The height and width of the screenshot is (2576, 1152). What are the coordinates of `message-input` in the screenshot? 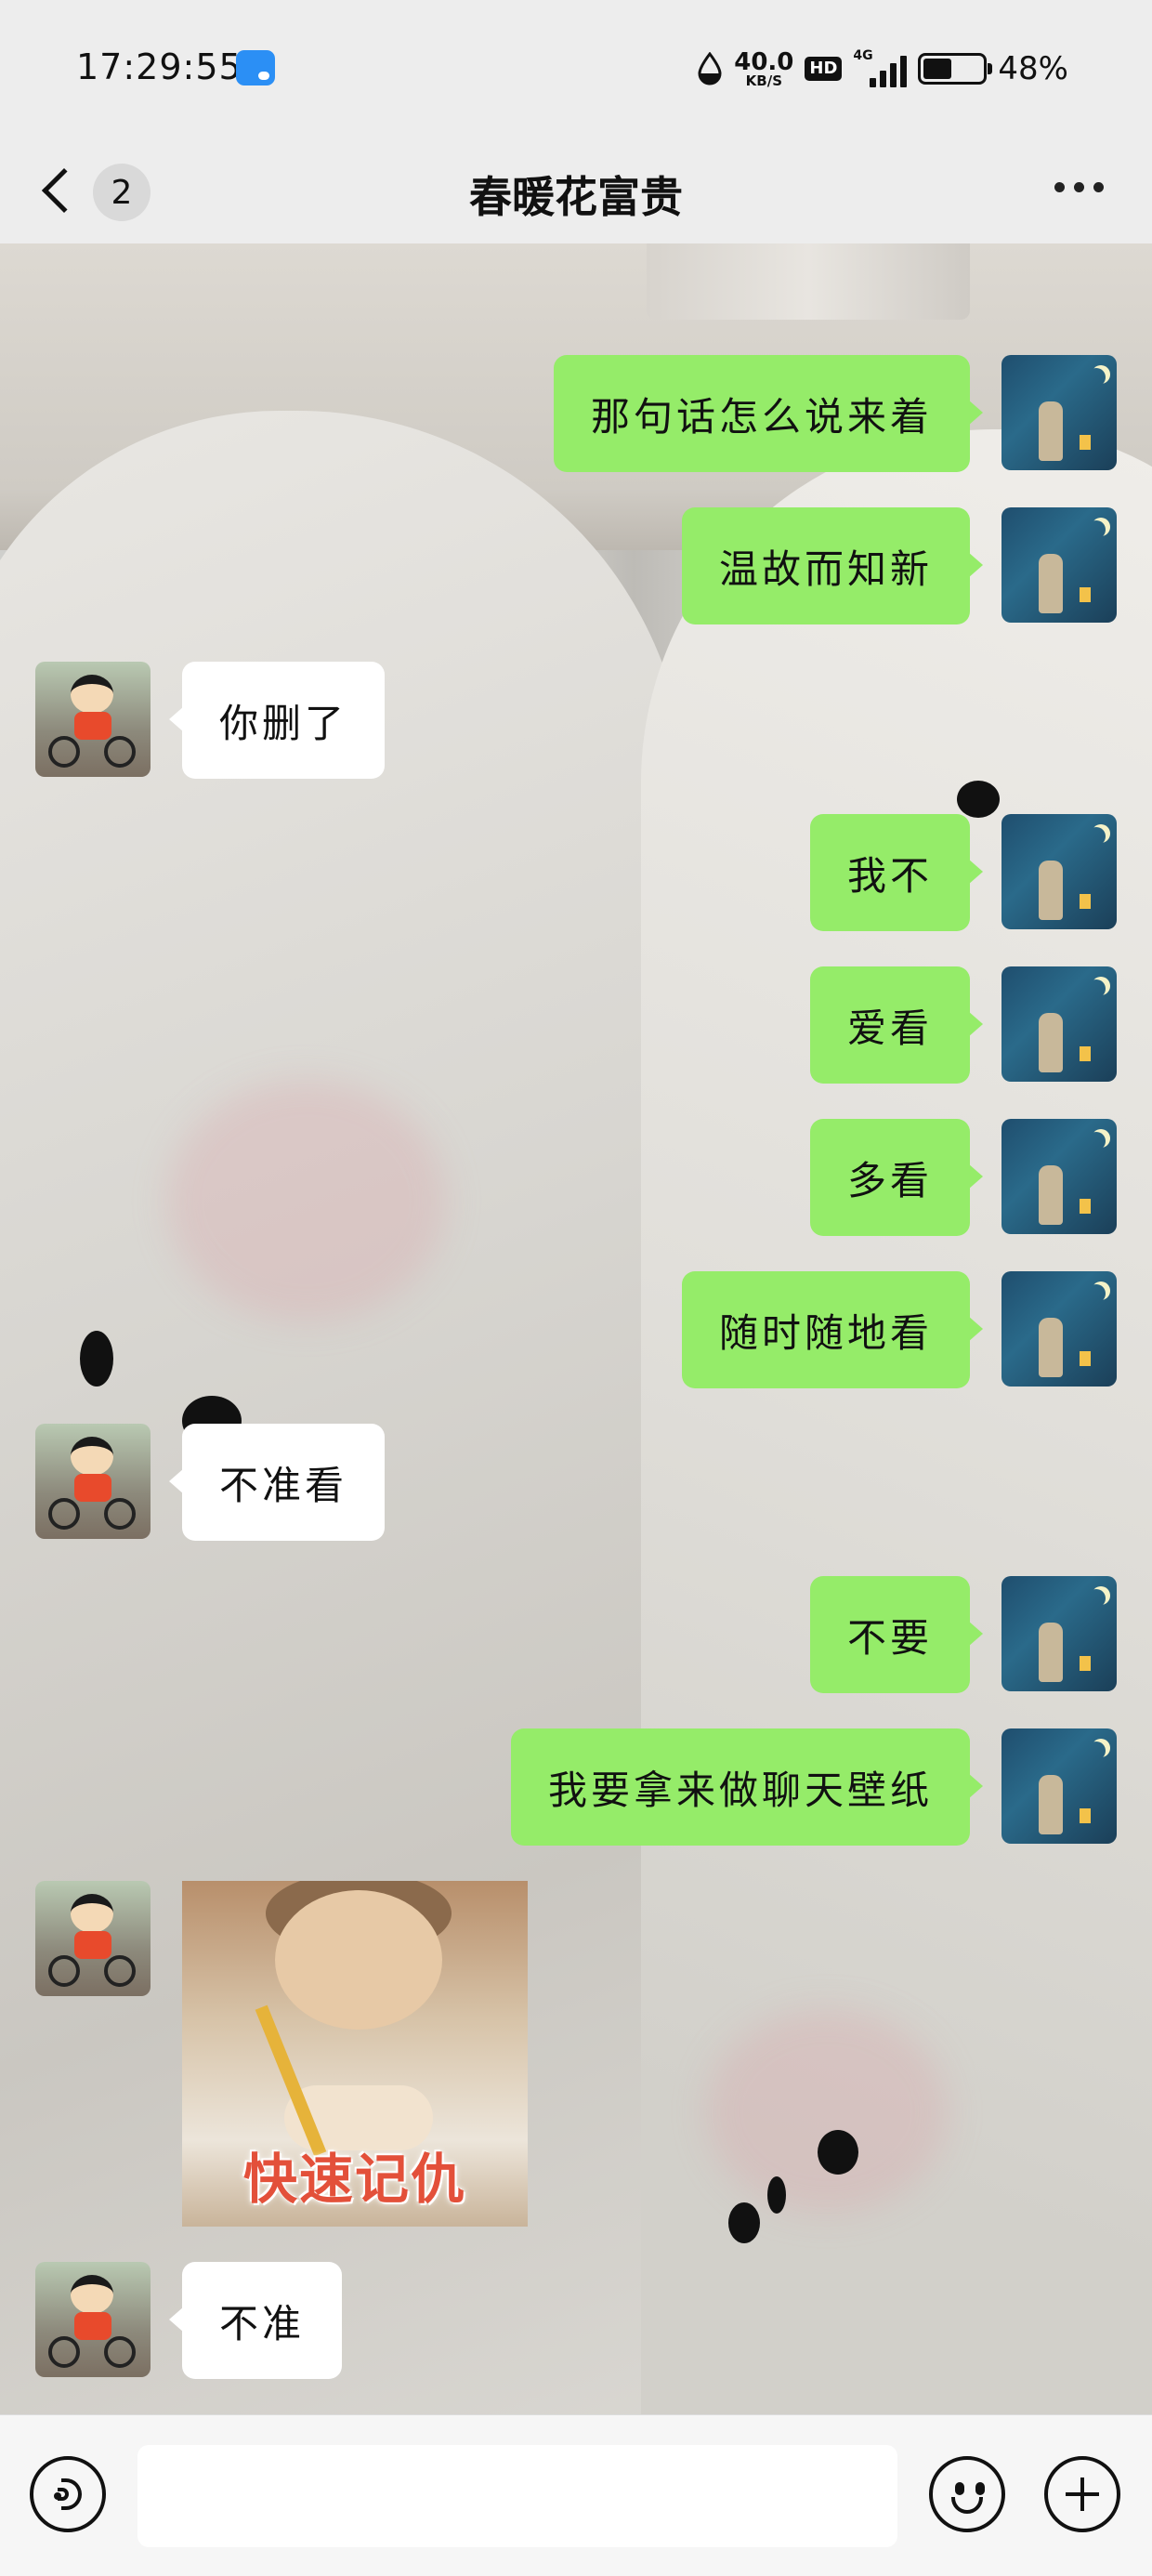 It's located at (517, 2496).